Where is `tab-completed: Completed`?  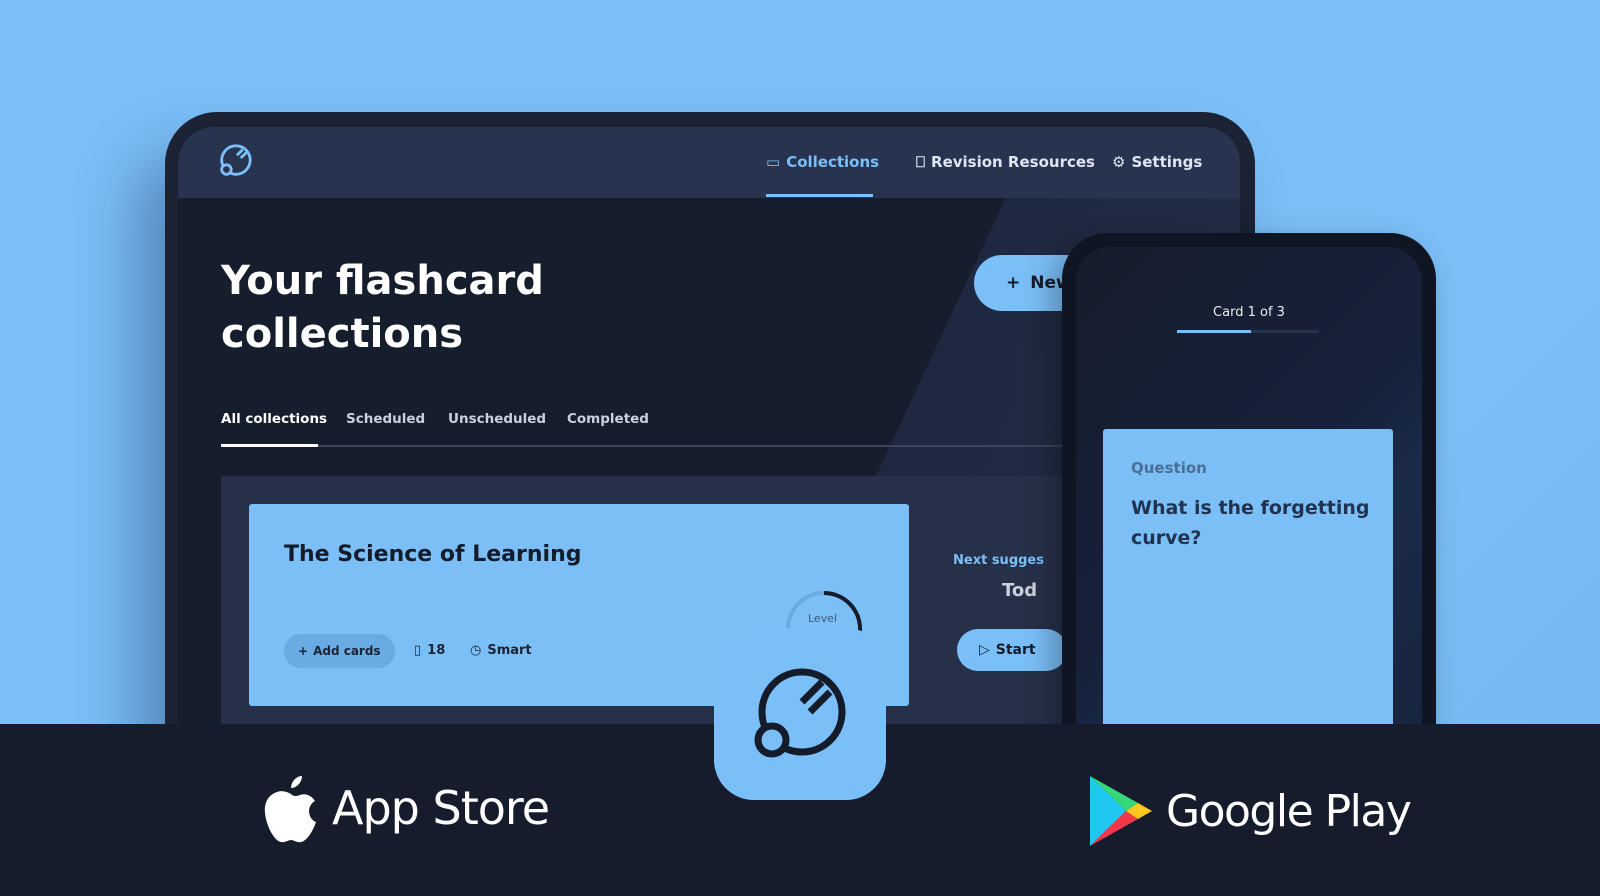
tab-completed: Completed is located at coordinates (608, 419).